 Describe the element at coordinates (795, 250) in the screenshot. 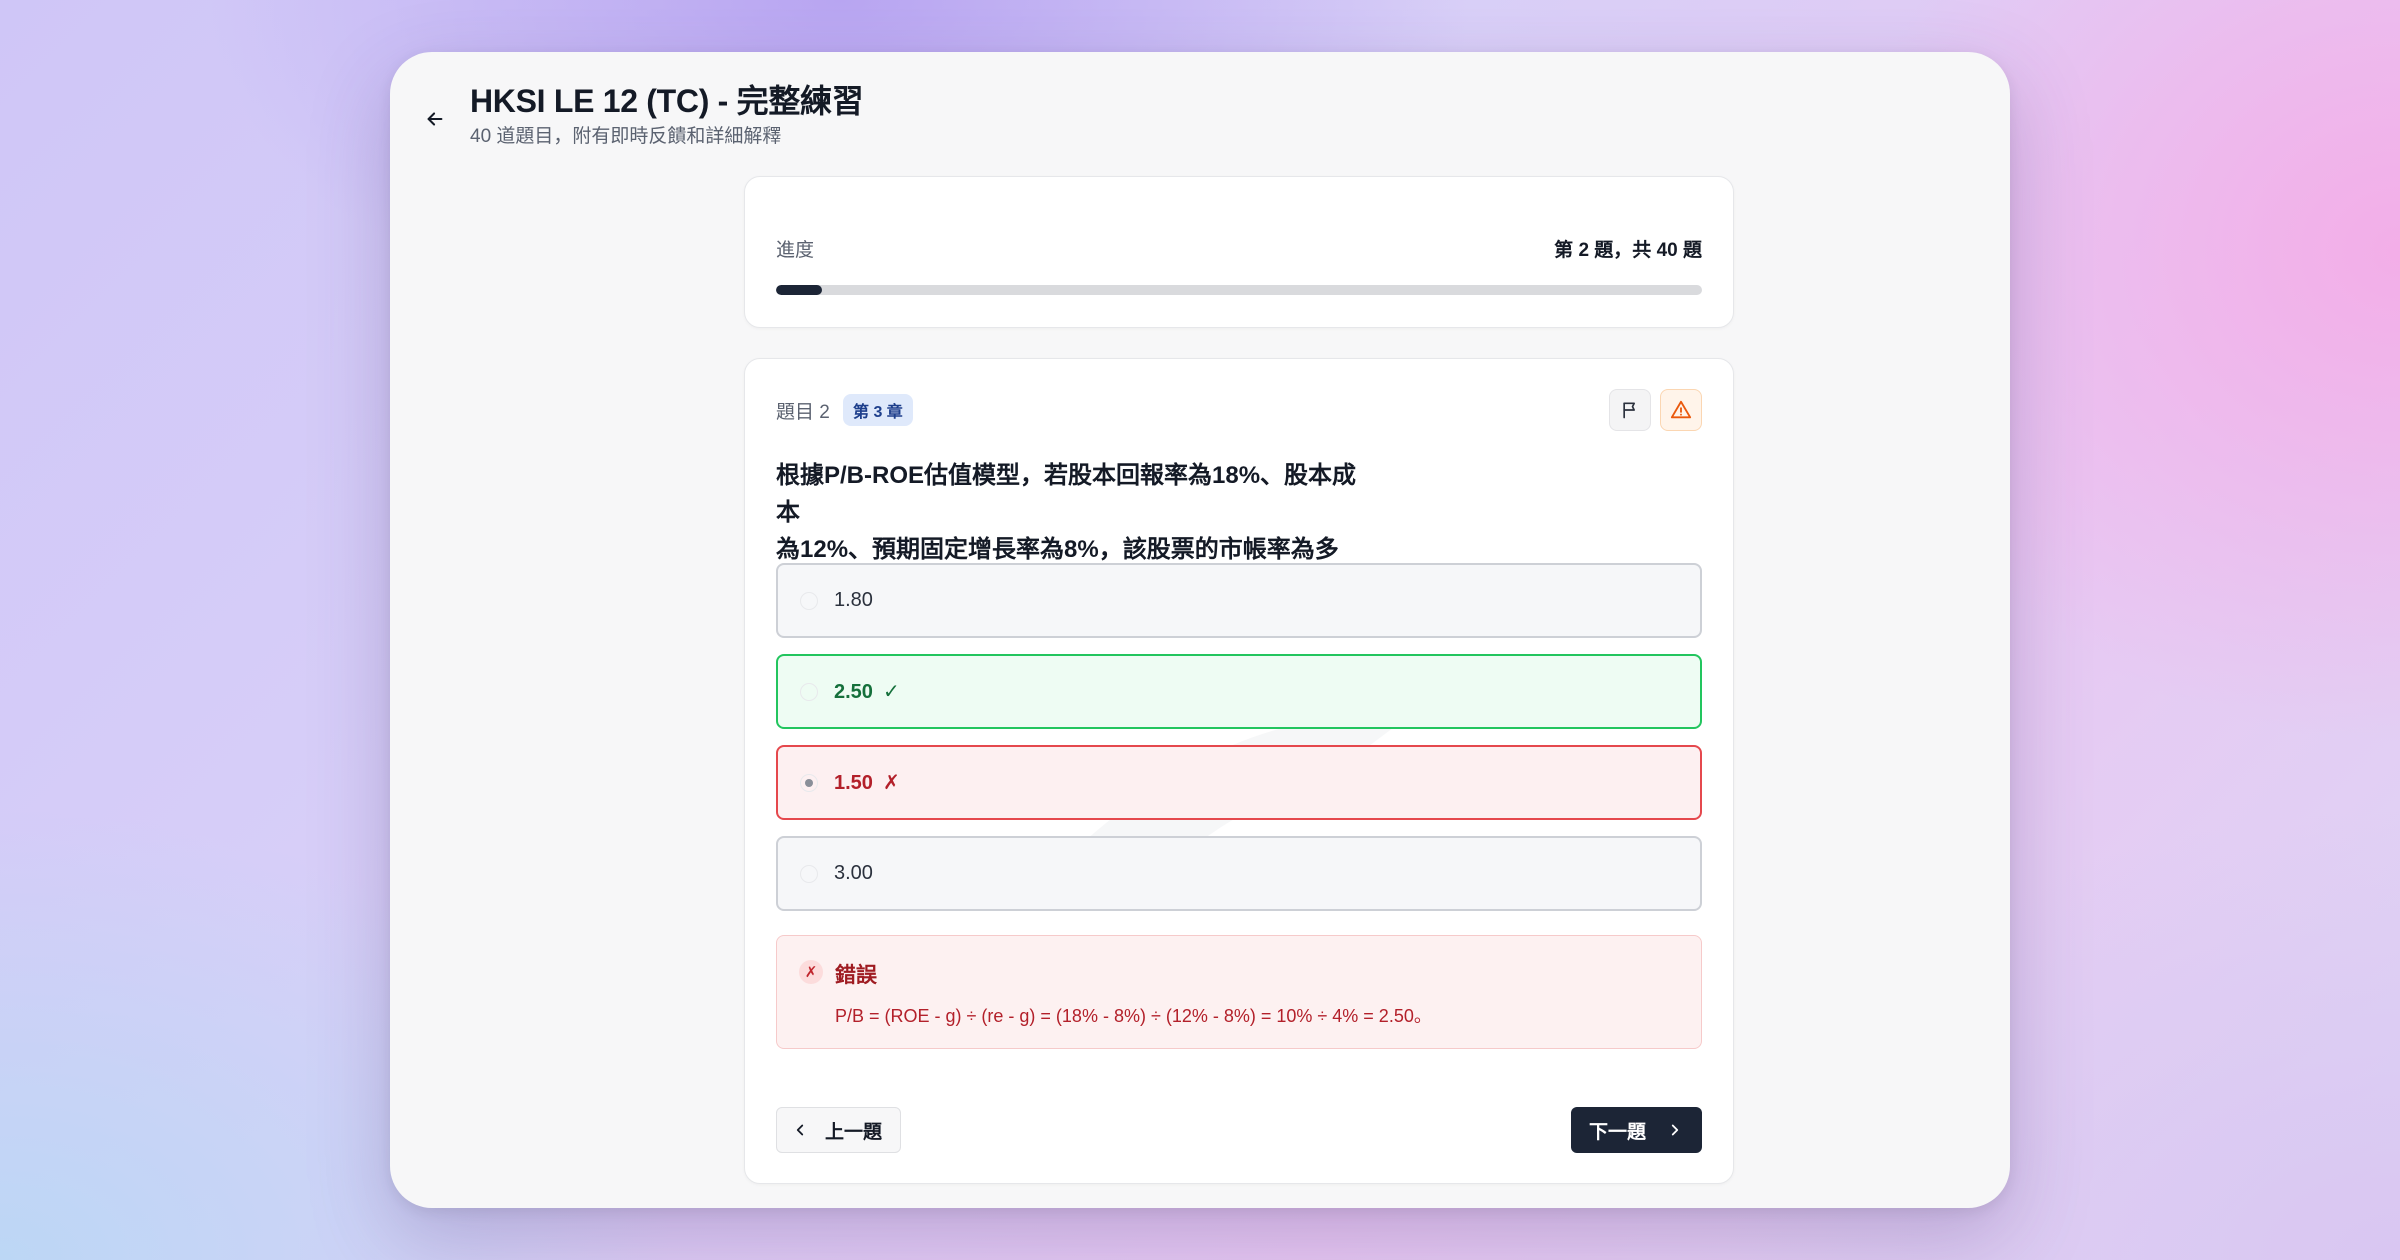

I see `progress-label: 進度` at that location.